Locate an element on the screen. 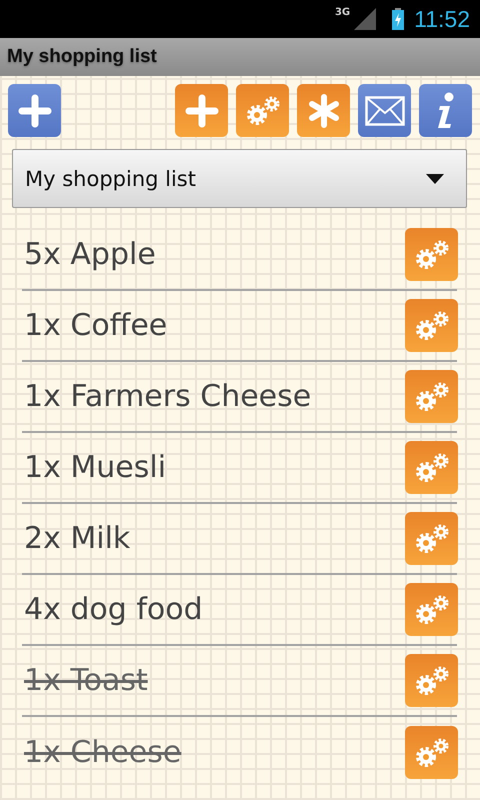 The image size is (480, 800). item-text: 1x Farmers Cheese is located at coordinates (167, 396).